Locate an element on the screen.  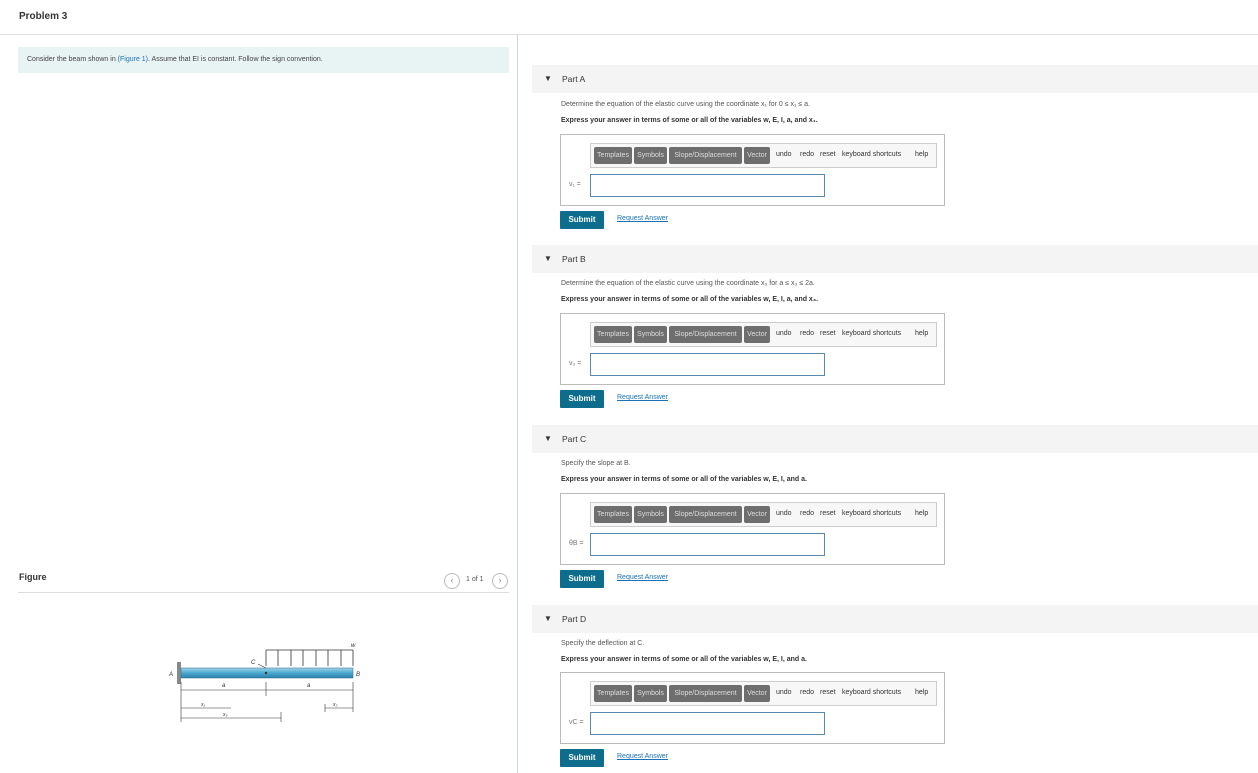
label-x1: x₁ is located at coordinates (203, 705).